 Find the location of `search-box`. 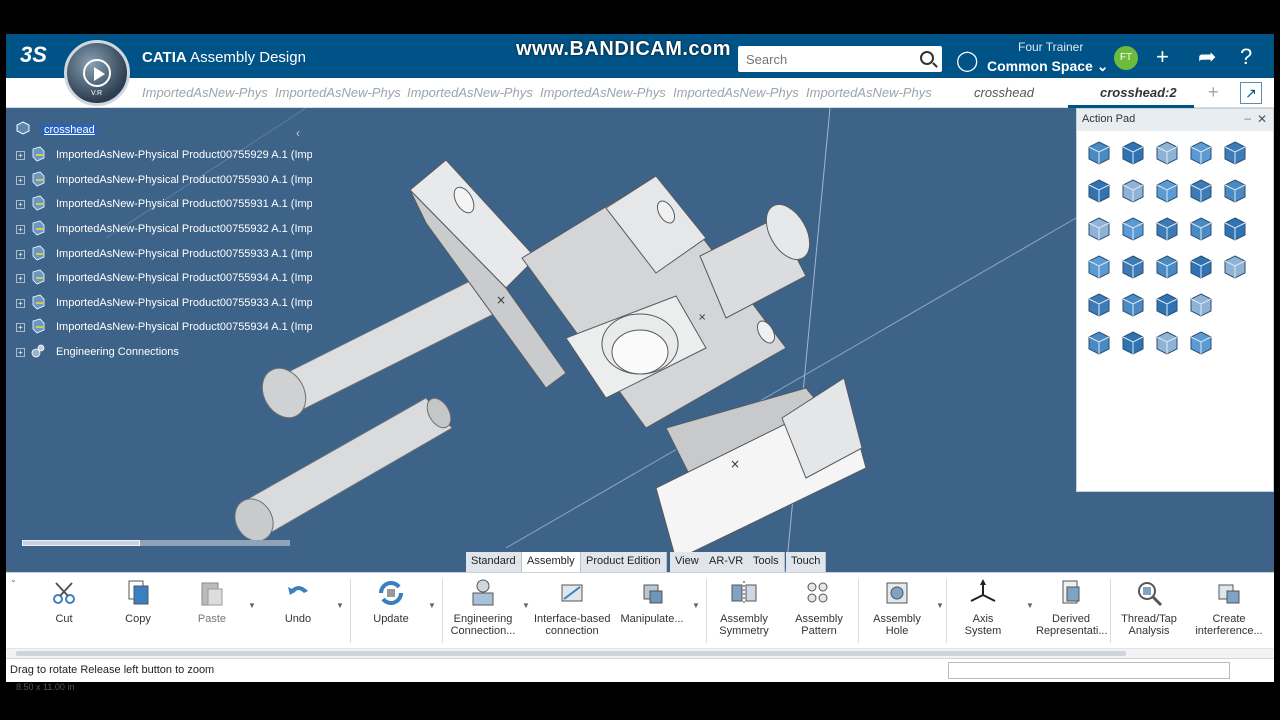

search-box is located at coordinates (840, 59).